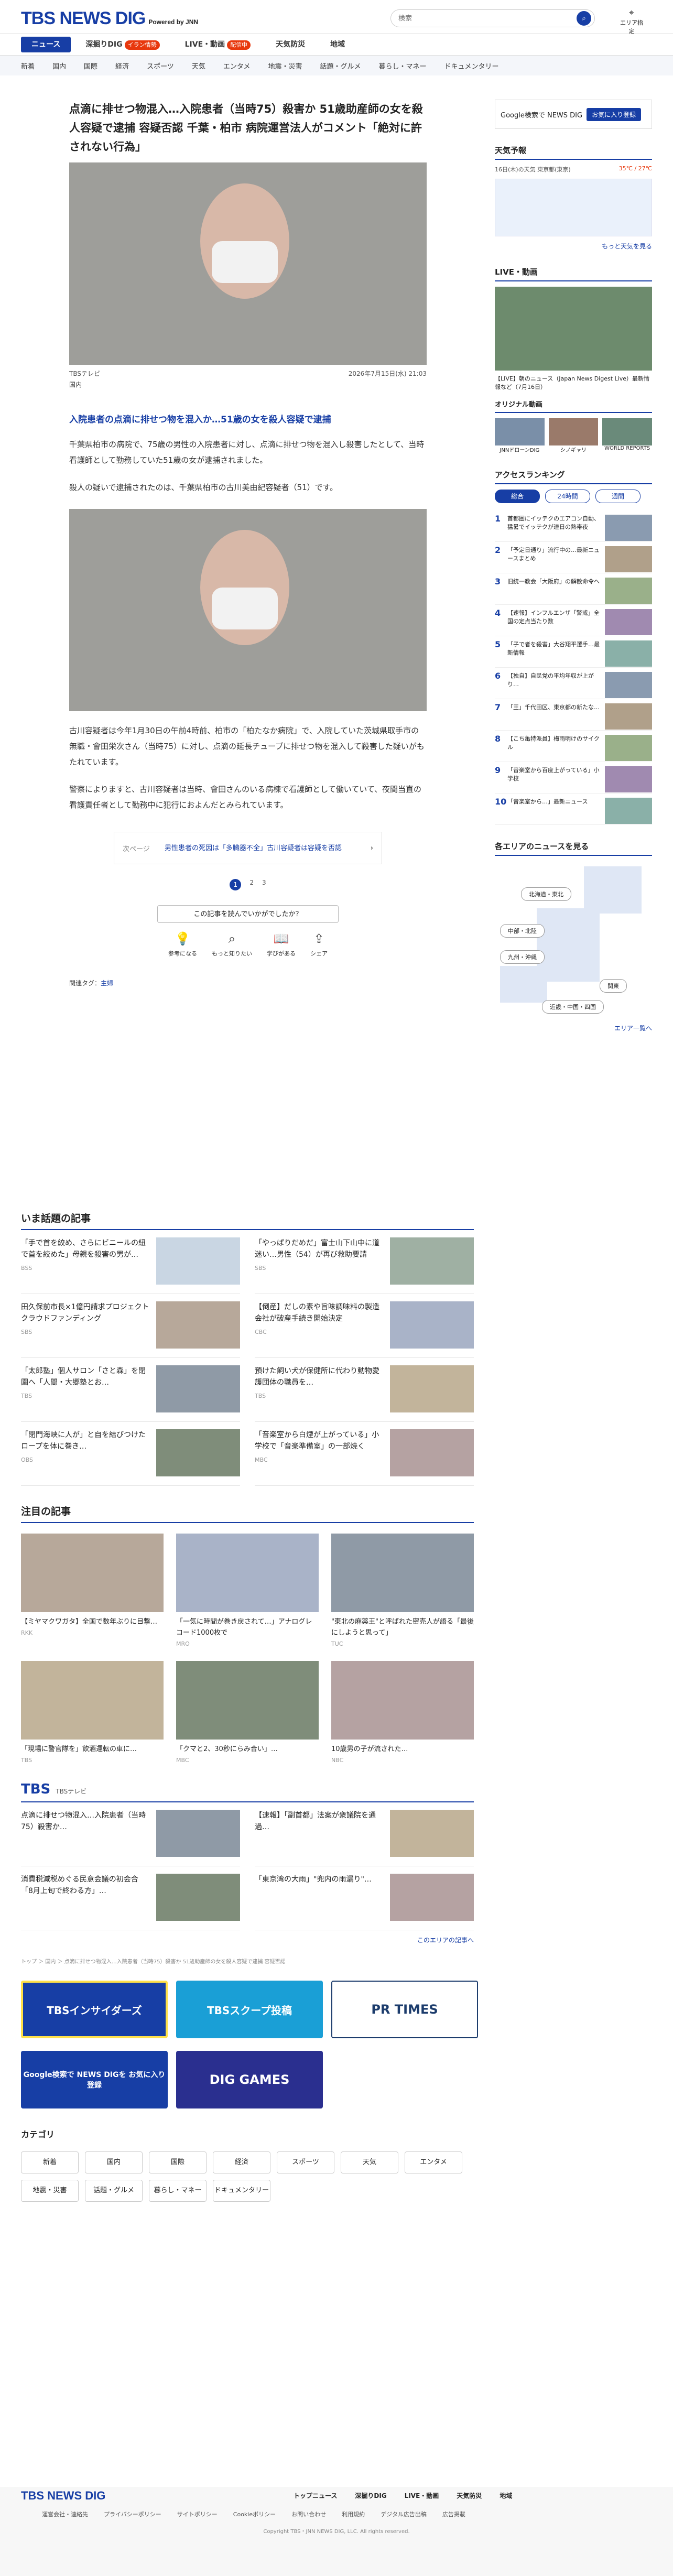 This screenshot has width=673, height=2576. I want to click on nav2-item: 国内, so click(59, 66).